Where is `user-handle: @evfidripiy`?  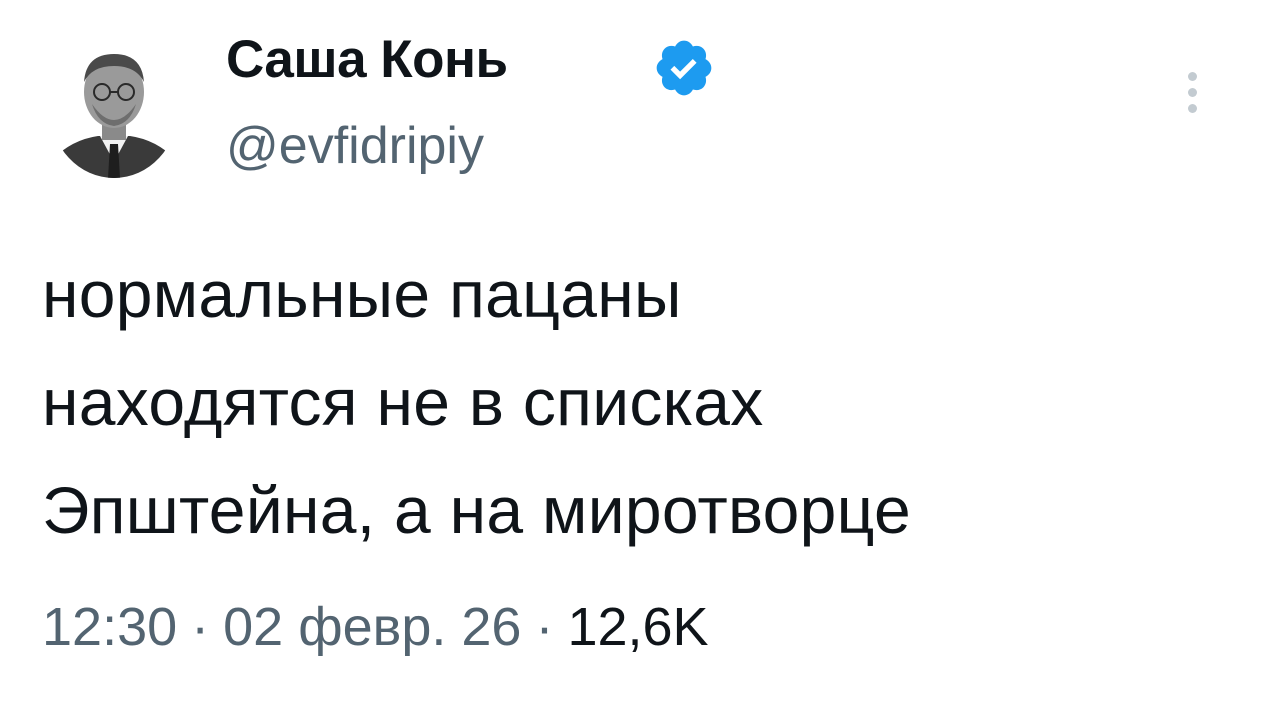 user-handle: @evfidripiy is located at coordinates (355, 146).